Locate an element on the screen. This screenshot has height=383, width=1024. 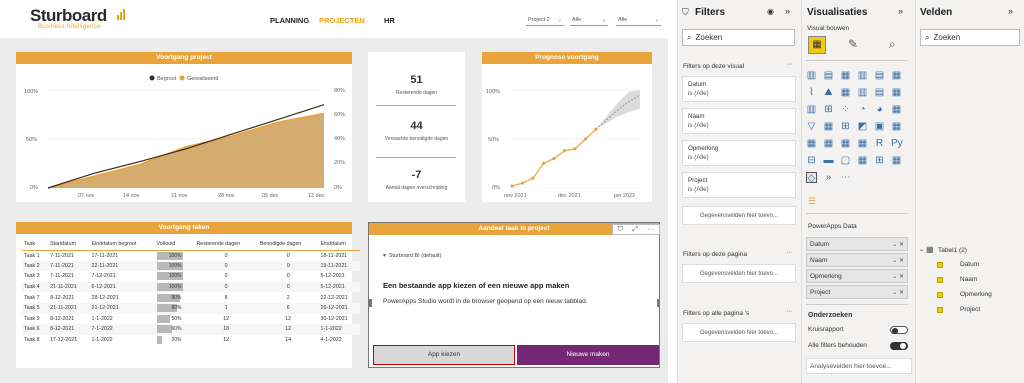
card-icon: ▦ is located at coordinates (811, 143).